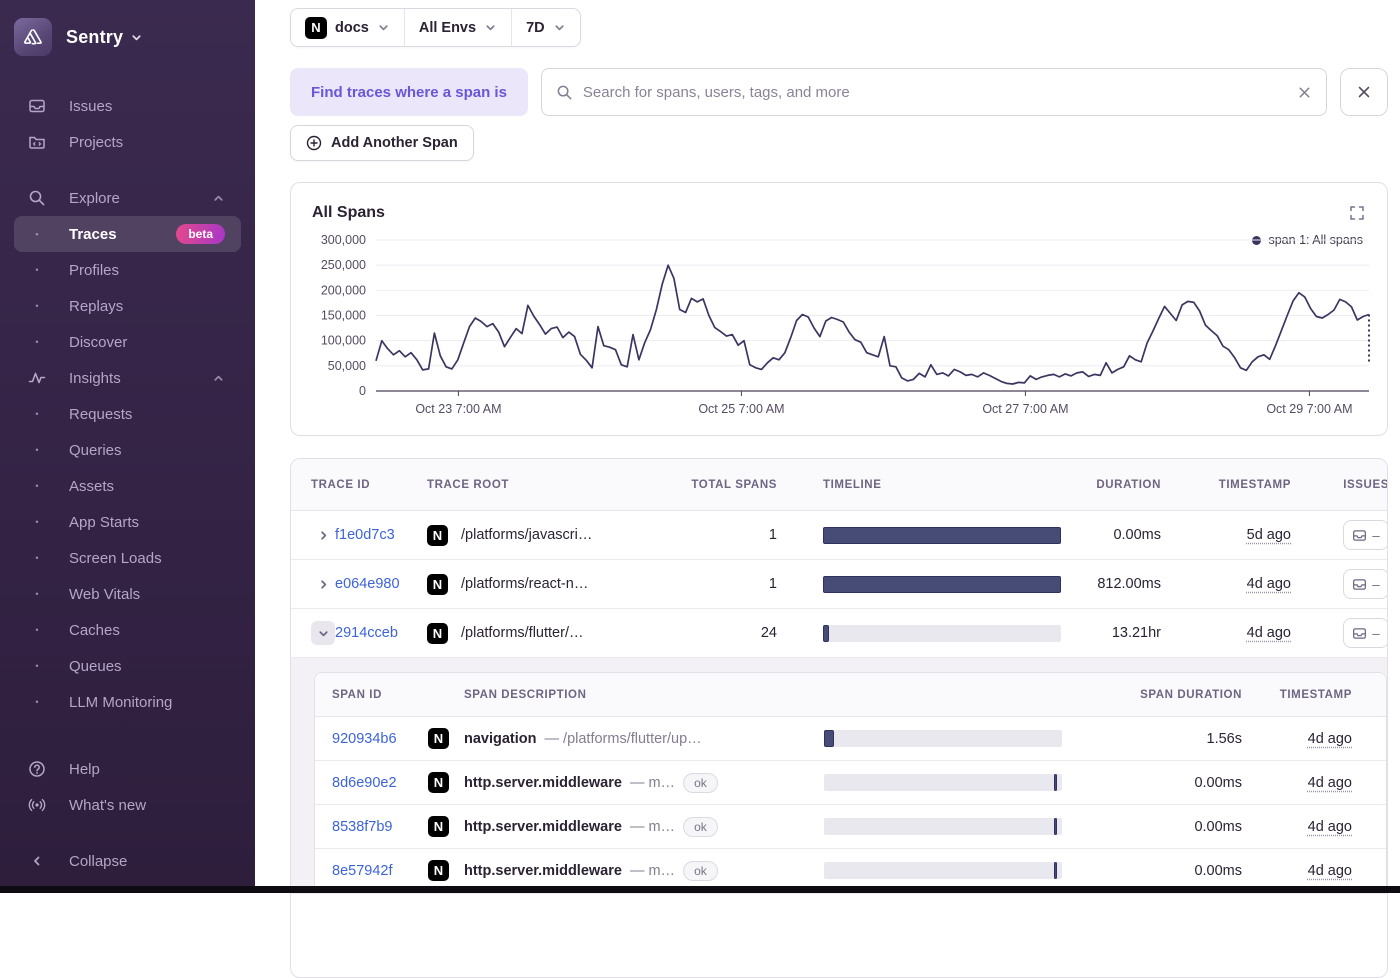  Describe the element at coordinates (1357, 213) in the screenshot. I see `expand-chart-icon` at that location.